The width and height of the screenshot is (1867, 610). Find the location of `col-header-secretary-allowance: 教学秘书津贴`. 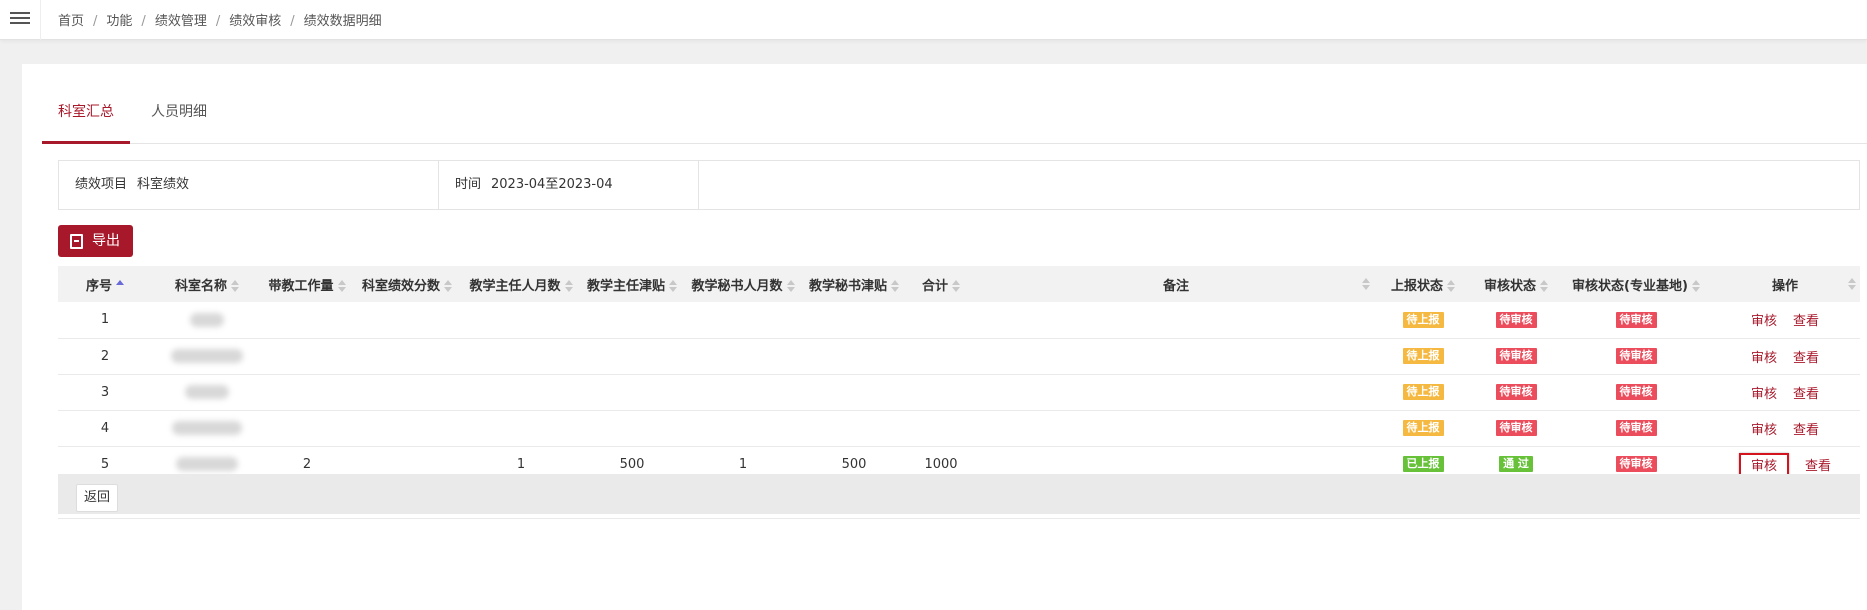

col-header-secretary-allowance: 教学秘书津贴 is located at coordinates (854, 284).